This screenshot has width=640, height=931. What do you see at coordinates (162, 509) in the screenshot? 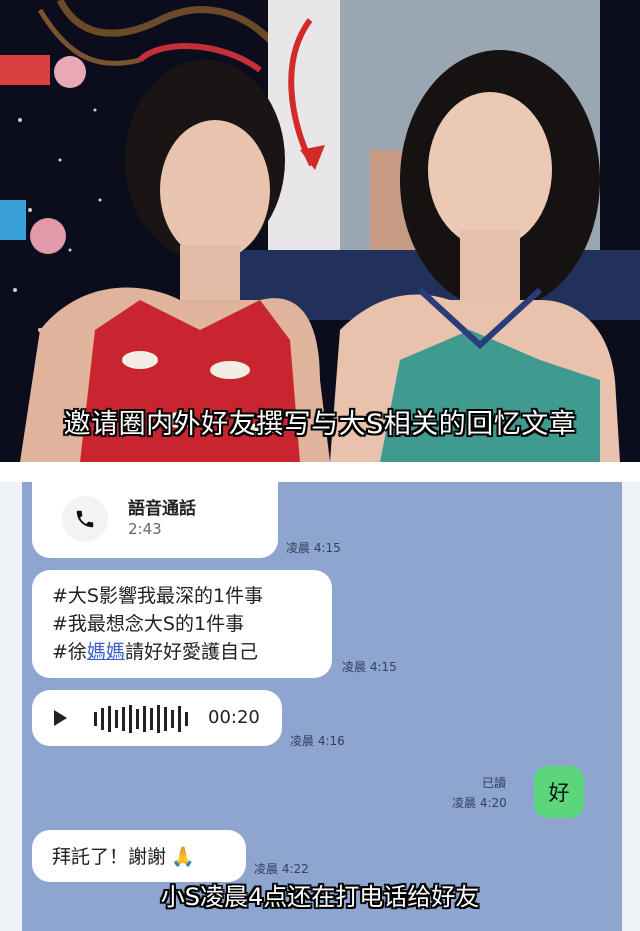
I see `call-title: 語音通話` at bounding box center [162, 509].